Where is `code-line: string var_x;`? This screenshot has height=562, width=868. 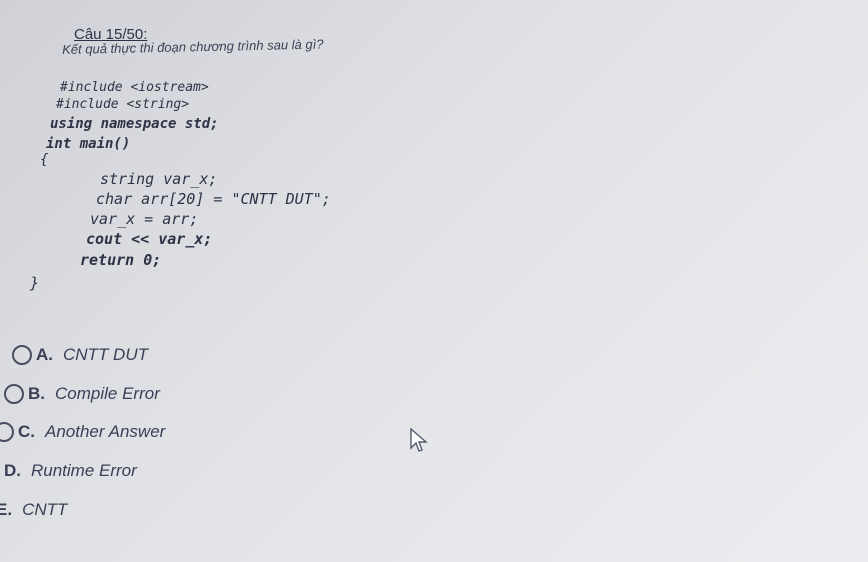 code-line: string var_x; is located at coordinates (159, 179).